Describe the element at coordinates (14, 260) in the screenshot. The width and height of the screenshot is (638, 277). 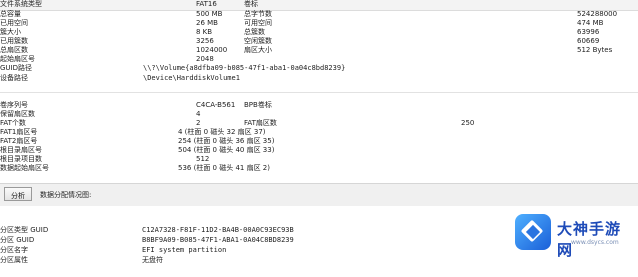
I see `partition-label: 分区属性` at that location.